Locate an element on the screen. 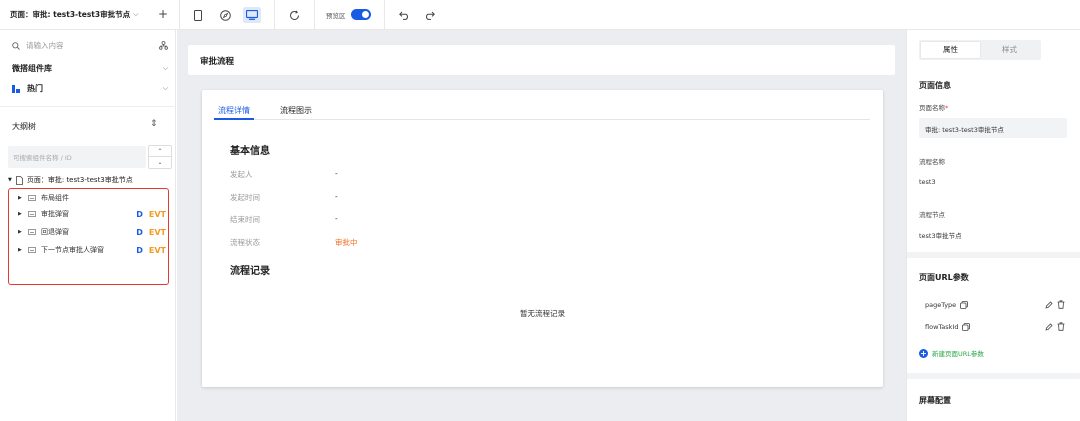 The height and width of the screenshot is (421, 1080). info-key: 发起人 is located at coordinates (241, 174).